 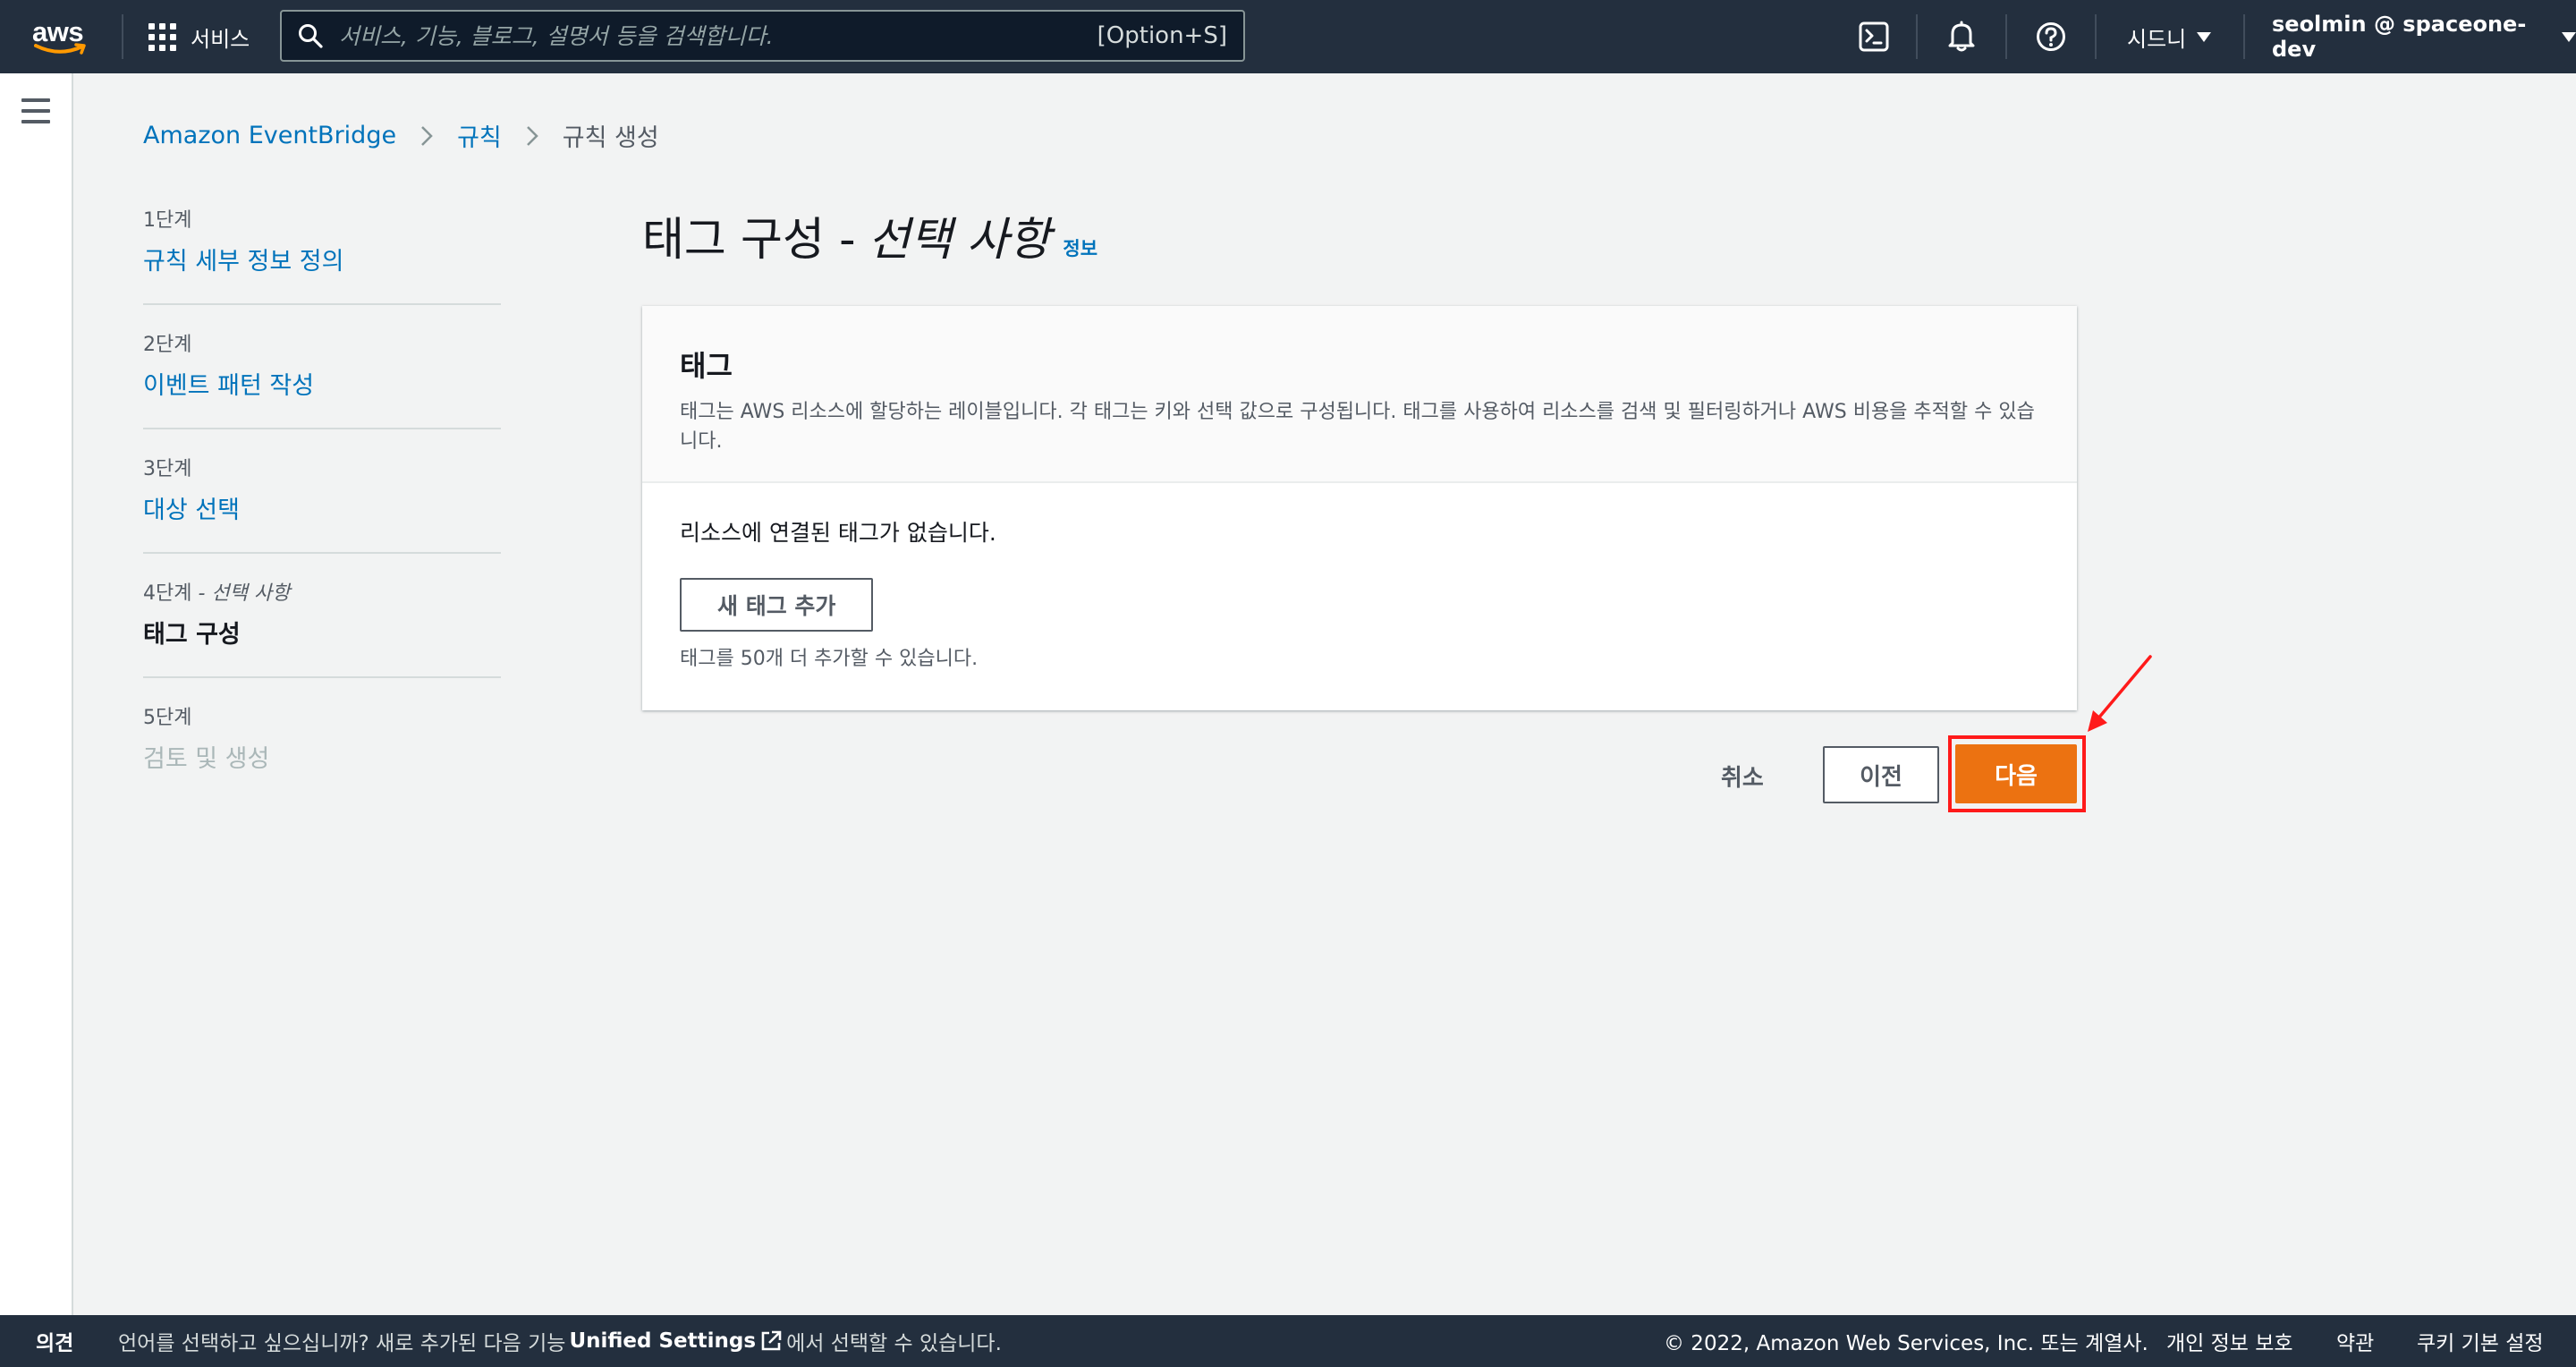 I want to click on breadcrumb: Amazon EventBridge 규칙 규칙 생성, so click(x=401, y=135).